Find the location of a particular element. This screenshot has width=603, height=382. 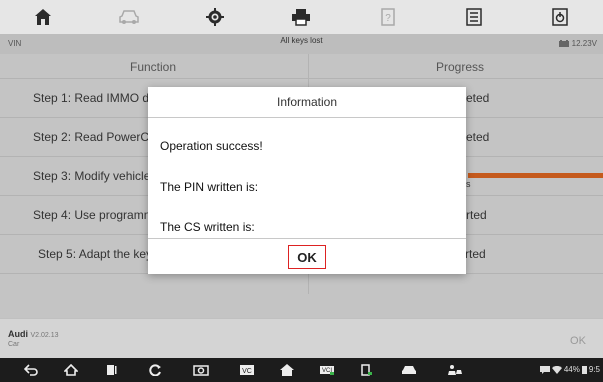

vehicle-category: Car is located at coordinates (14, 344).